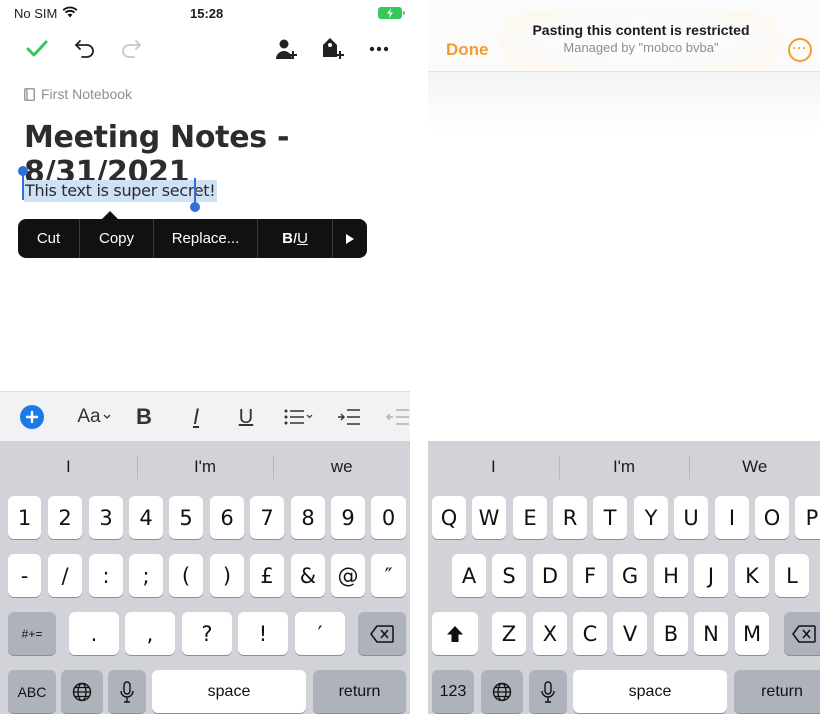 The height and width of the screenshot is (714, 820). I want to click on key-y: Y, so click(651, 517).